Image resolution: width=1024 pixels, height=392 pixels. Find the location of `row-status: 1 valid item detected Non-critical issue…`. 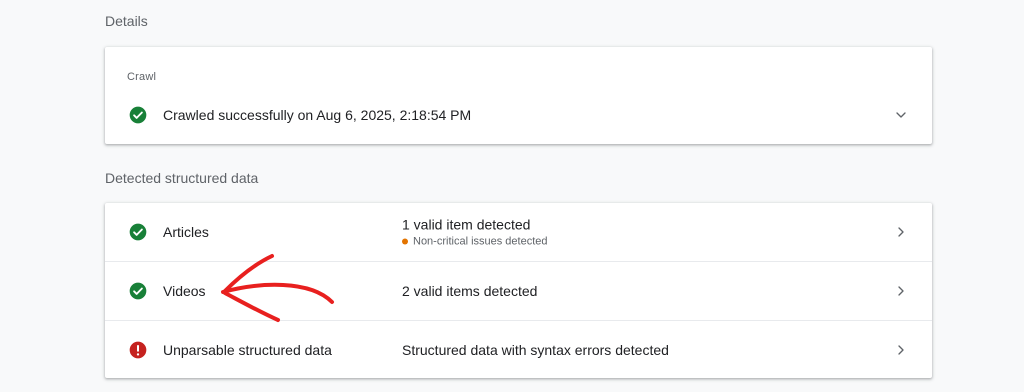

row-status: 1 valid item detected Non-critical issue… is located at coordinates (475, 232).